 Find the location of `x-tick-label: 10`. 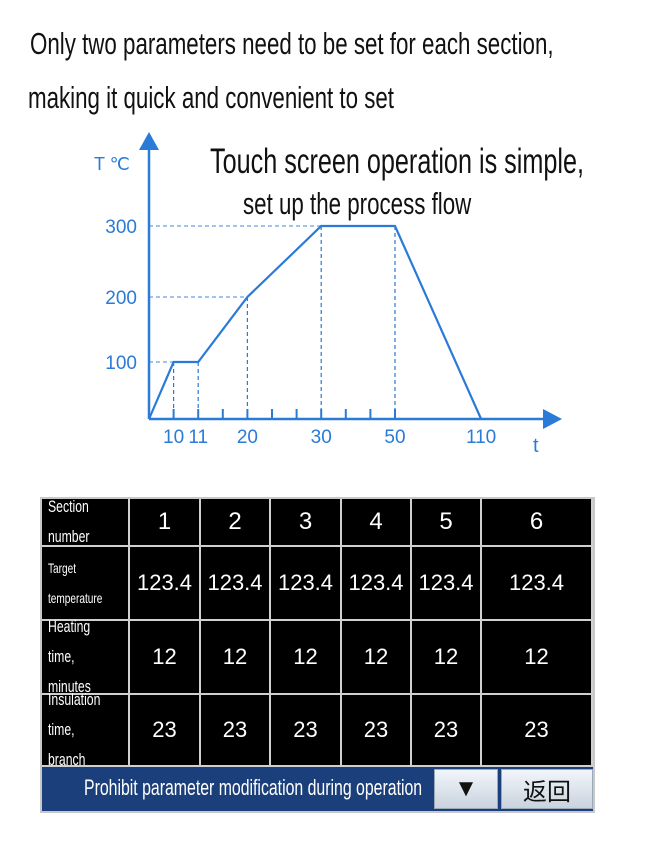

x-tick-label: 10 is located at coordinates (173, 437).